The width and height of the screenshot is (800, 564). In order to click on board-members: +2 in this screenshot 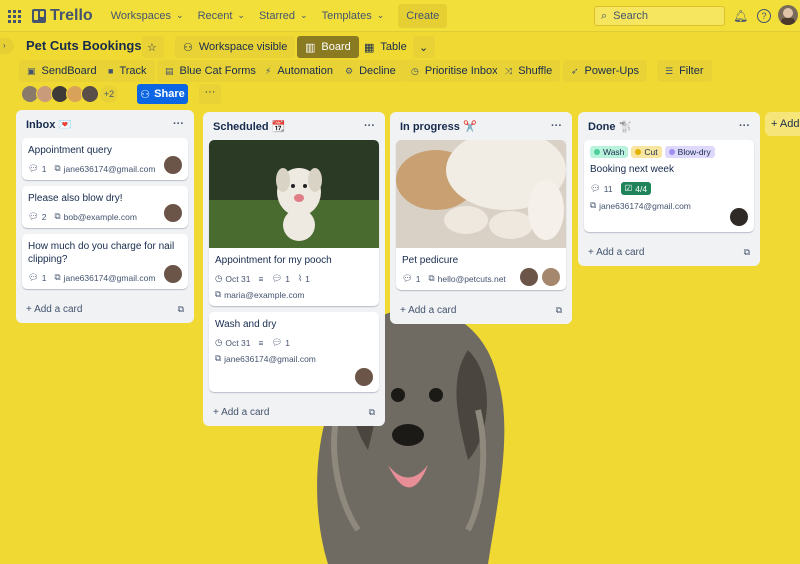, I will do `click(69, 94)`.